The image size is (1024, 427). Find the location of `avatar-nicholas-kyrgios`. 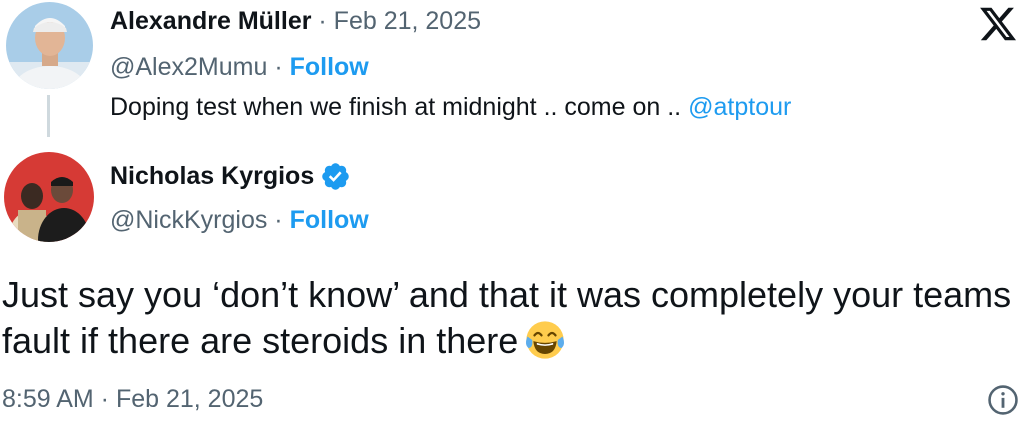

avatar-nicholas-kyrgios is located at coordinates (49, 197).